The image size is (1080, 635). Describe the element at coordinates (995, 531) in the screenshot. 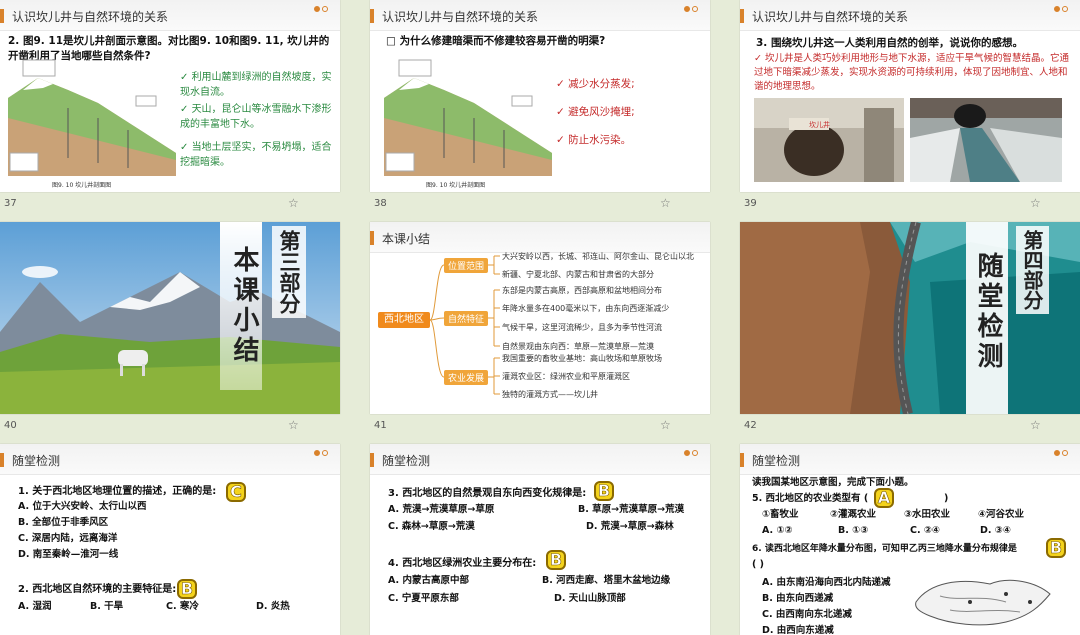

I see `option: D. ③④` at that location.